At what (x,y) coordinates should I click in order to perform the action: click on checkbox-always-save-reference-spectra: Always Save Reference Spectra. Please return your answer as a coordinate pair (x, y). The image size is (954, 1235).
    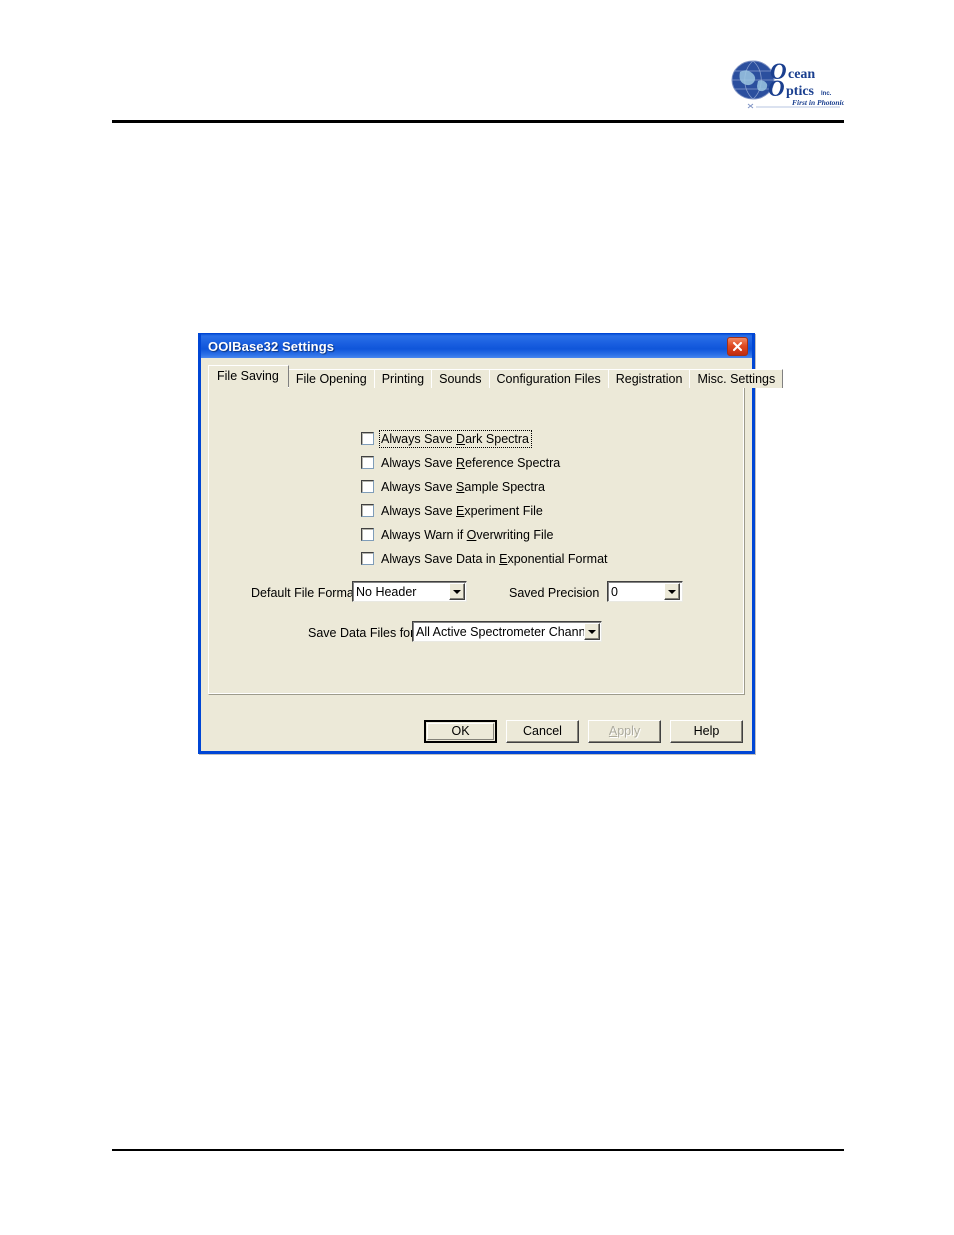
    Looking at the image, I should click on (485, 462).